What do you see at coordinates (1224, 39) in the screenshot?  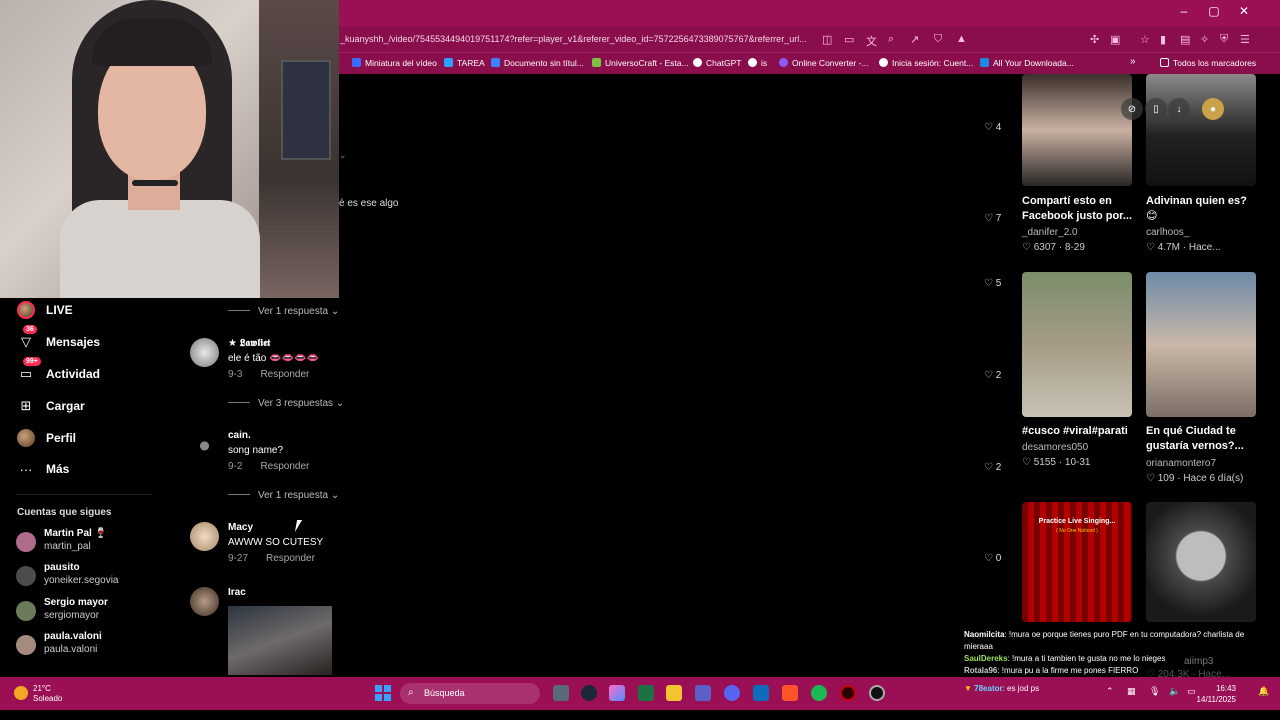 I see `vpn-icon: ⛨` at bounding box center [1224, 39].